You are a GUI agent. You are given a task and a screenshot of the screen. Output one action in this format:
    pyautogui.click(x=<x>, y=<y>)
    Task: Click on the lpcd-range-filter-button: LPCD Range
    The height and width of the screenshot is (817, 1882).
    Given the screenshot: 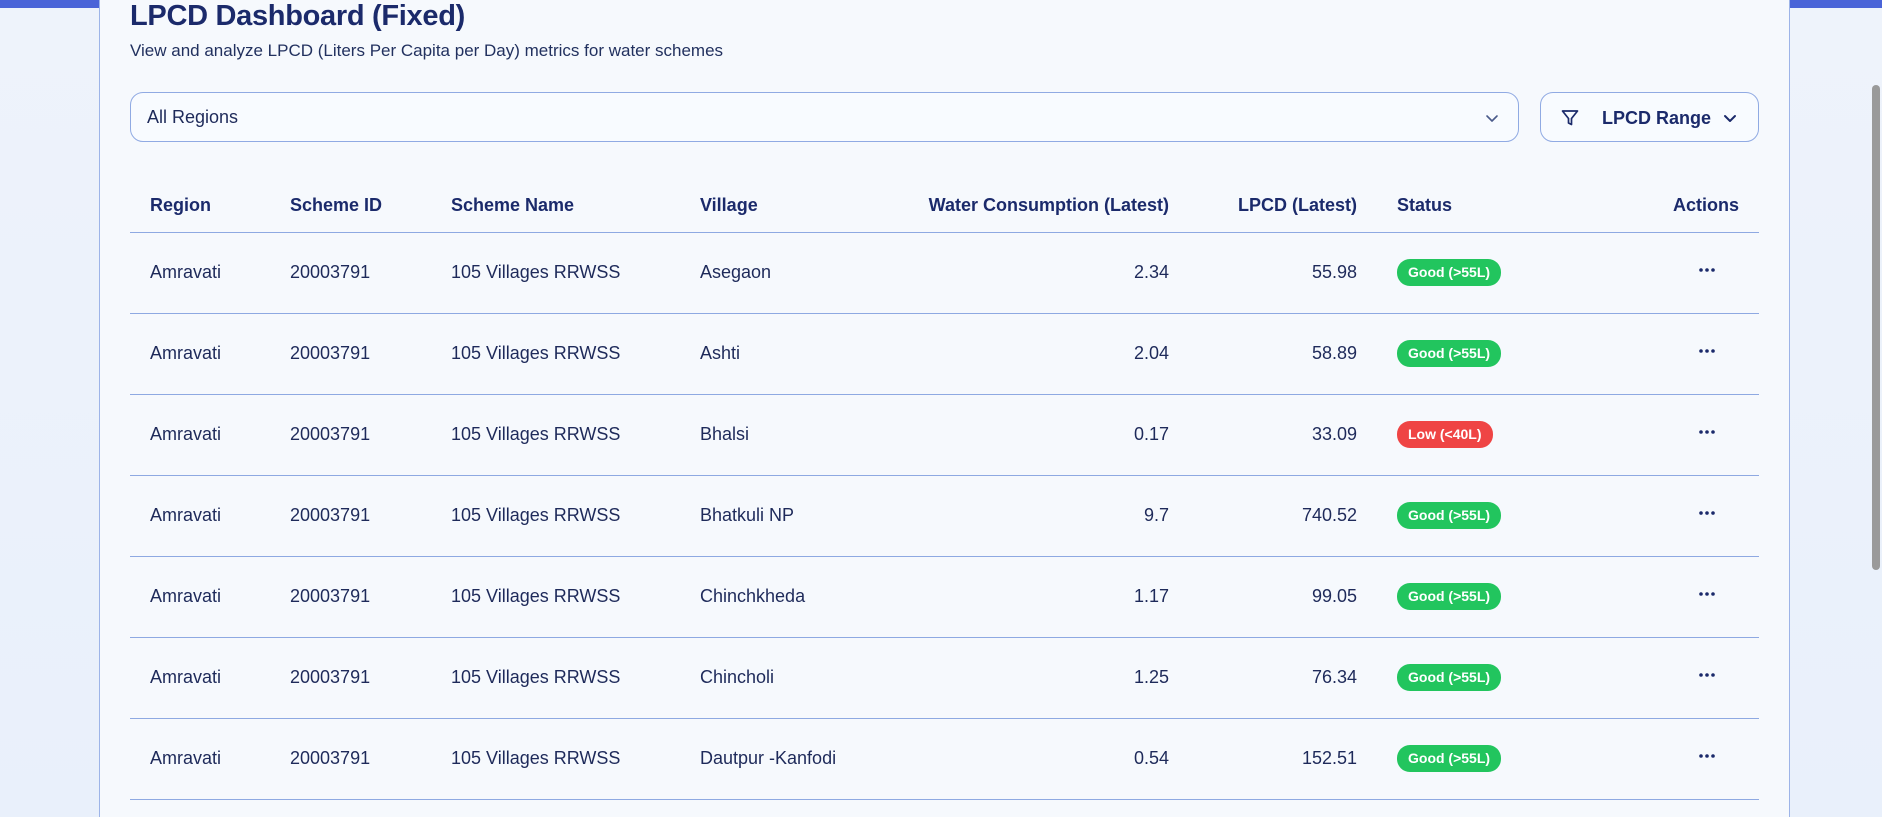 What is the action you would take?
    pyautogui.click(x=1649, y=117)
    